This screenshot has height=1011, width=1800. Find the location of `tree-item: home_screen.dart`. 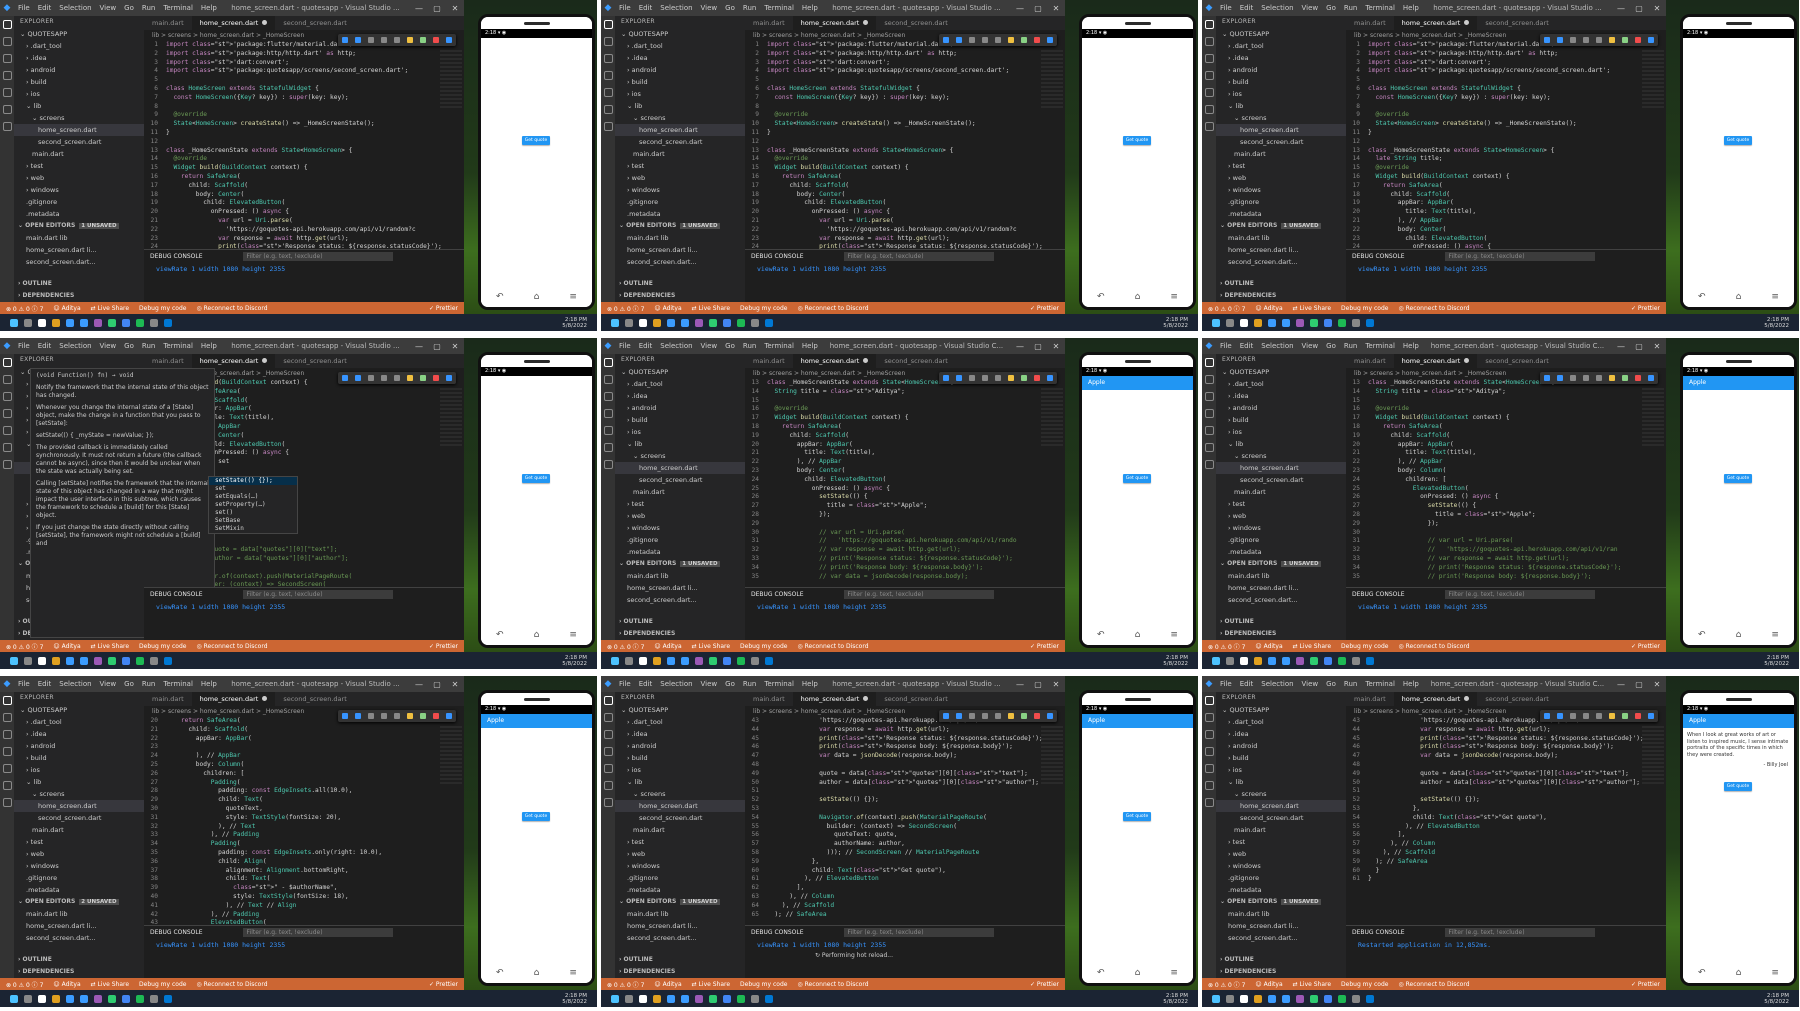

tree-item: home_screen.dart is located at coordinates (680, 468).